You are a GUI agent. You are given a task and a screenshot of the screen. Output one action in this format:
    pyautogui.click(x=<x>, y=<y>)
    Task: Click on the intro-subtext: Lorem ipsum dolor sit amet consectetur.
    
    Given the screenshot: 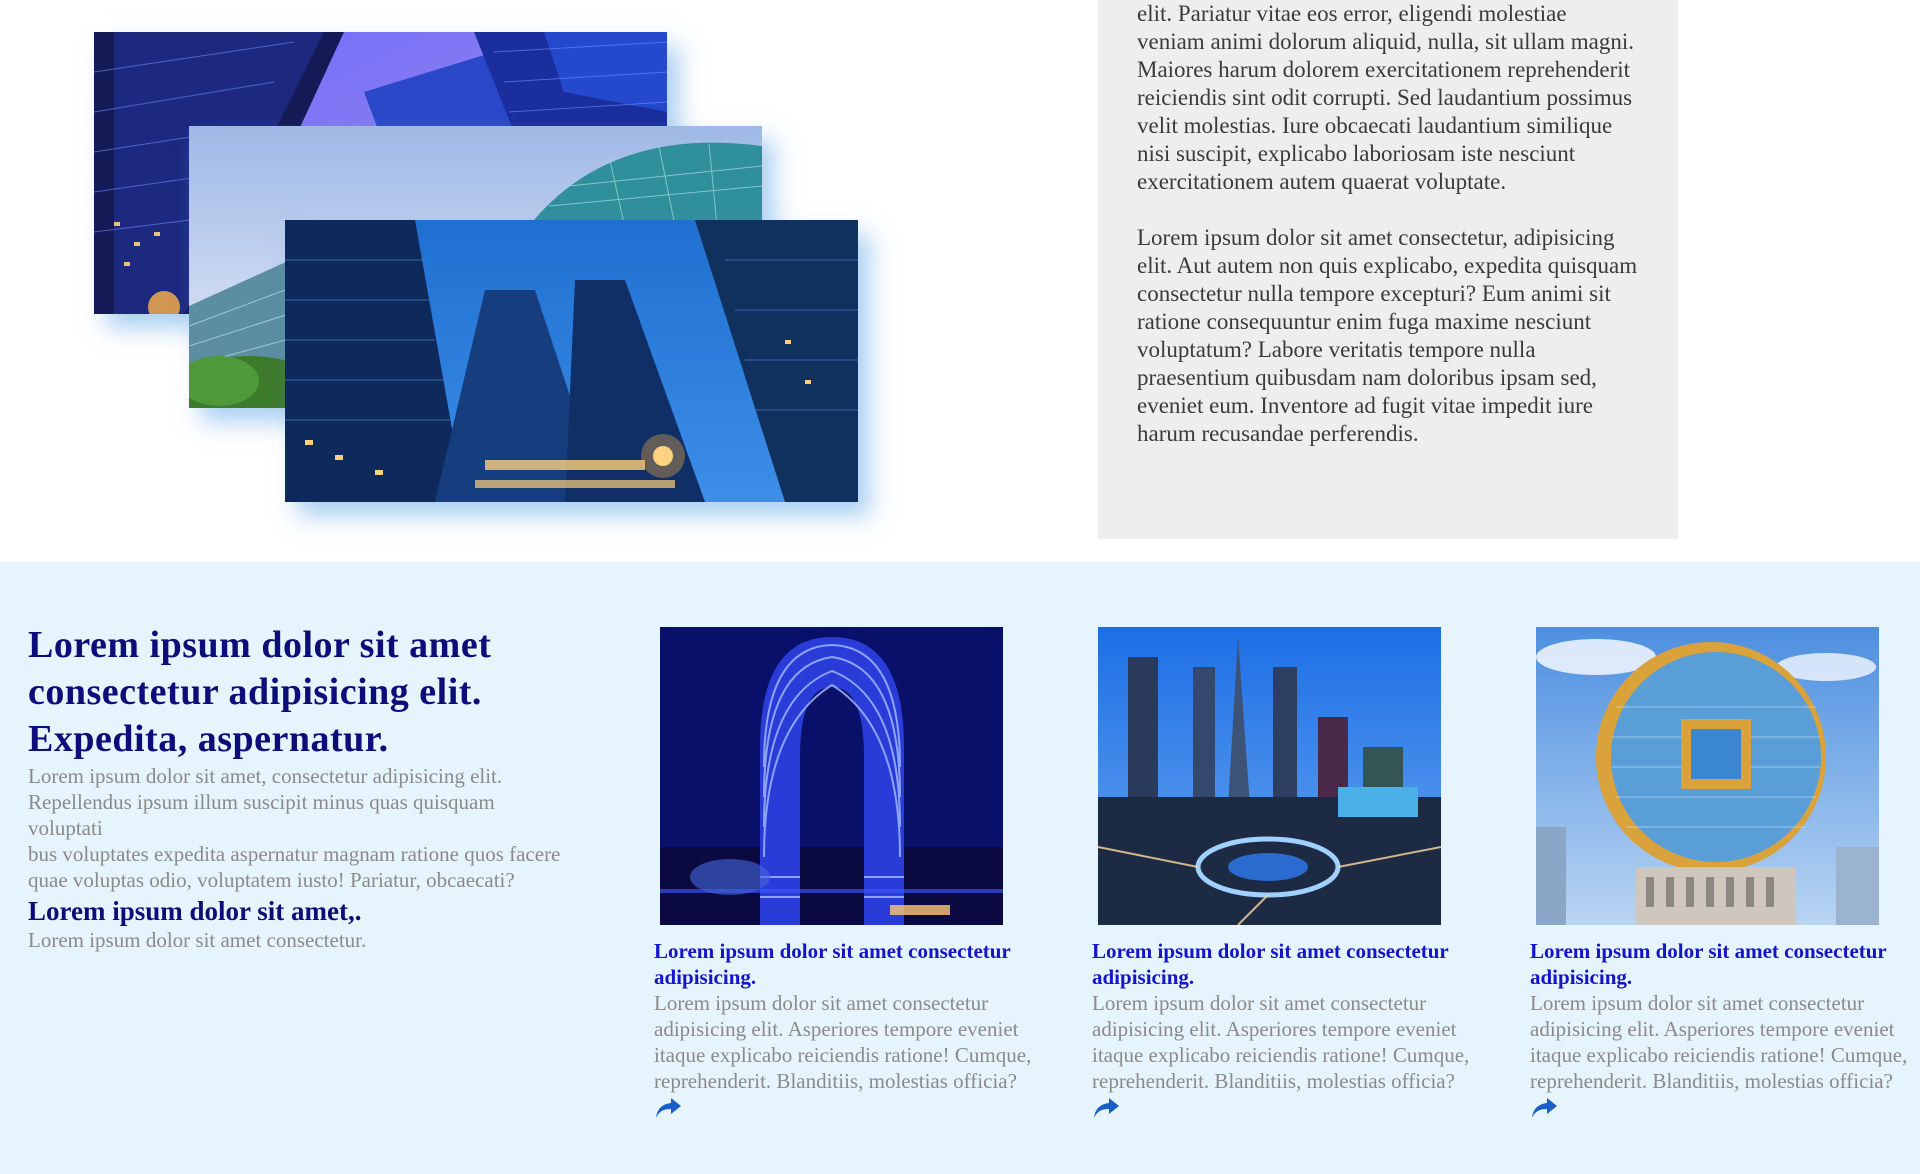 What is the action you would take?
    pyautogui.click(x=197, y=940)
    